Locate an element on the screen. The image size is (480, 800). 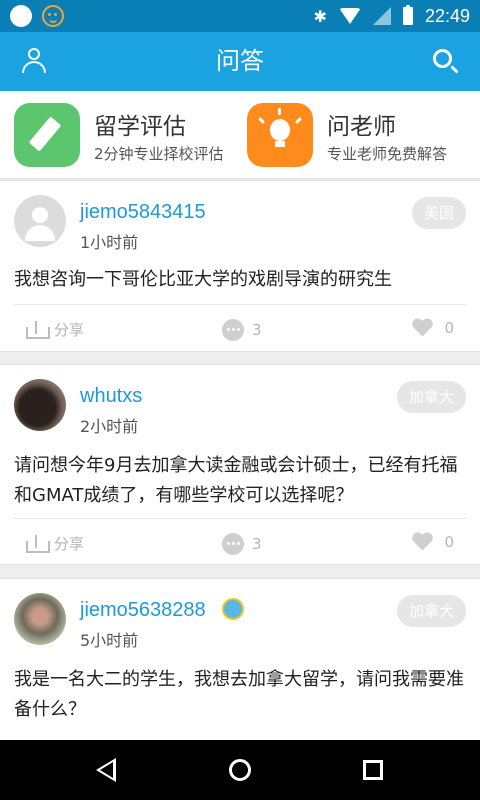
quick-actions: 留学评估 2分钟专业择校评估 问老师 专业老师免费解答 is located at coordinates (240, 135).